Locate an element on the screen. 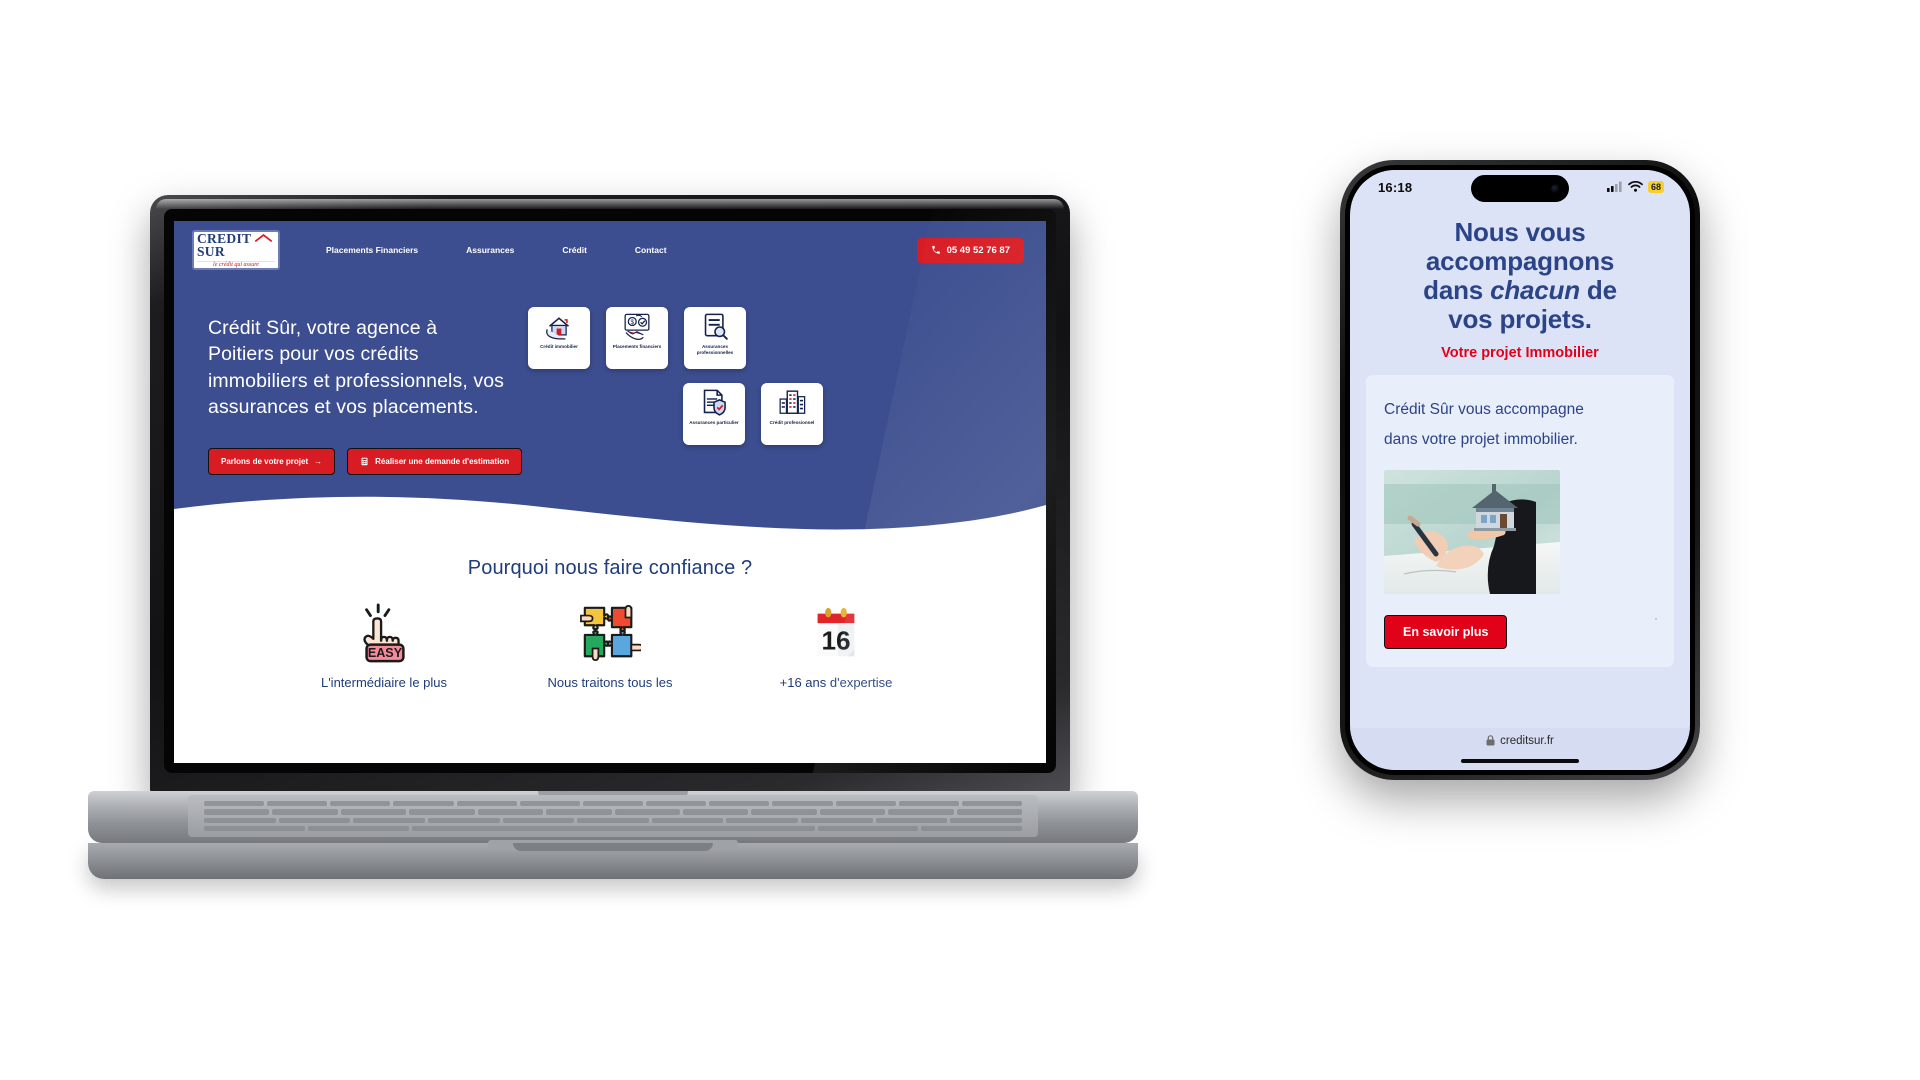  site-logo: CREDIT SUR le crédit qui assure is located at coordinates (236, 250).